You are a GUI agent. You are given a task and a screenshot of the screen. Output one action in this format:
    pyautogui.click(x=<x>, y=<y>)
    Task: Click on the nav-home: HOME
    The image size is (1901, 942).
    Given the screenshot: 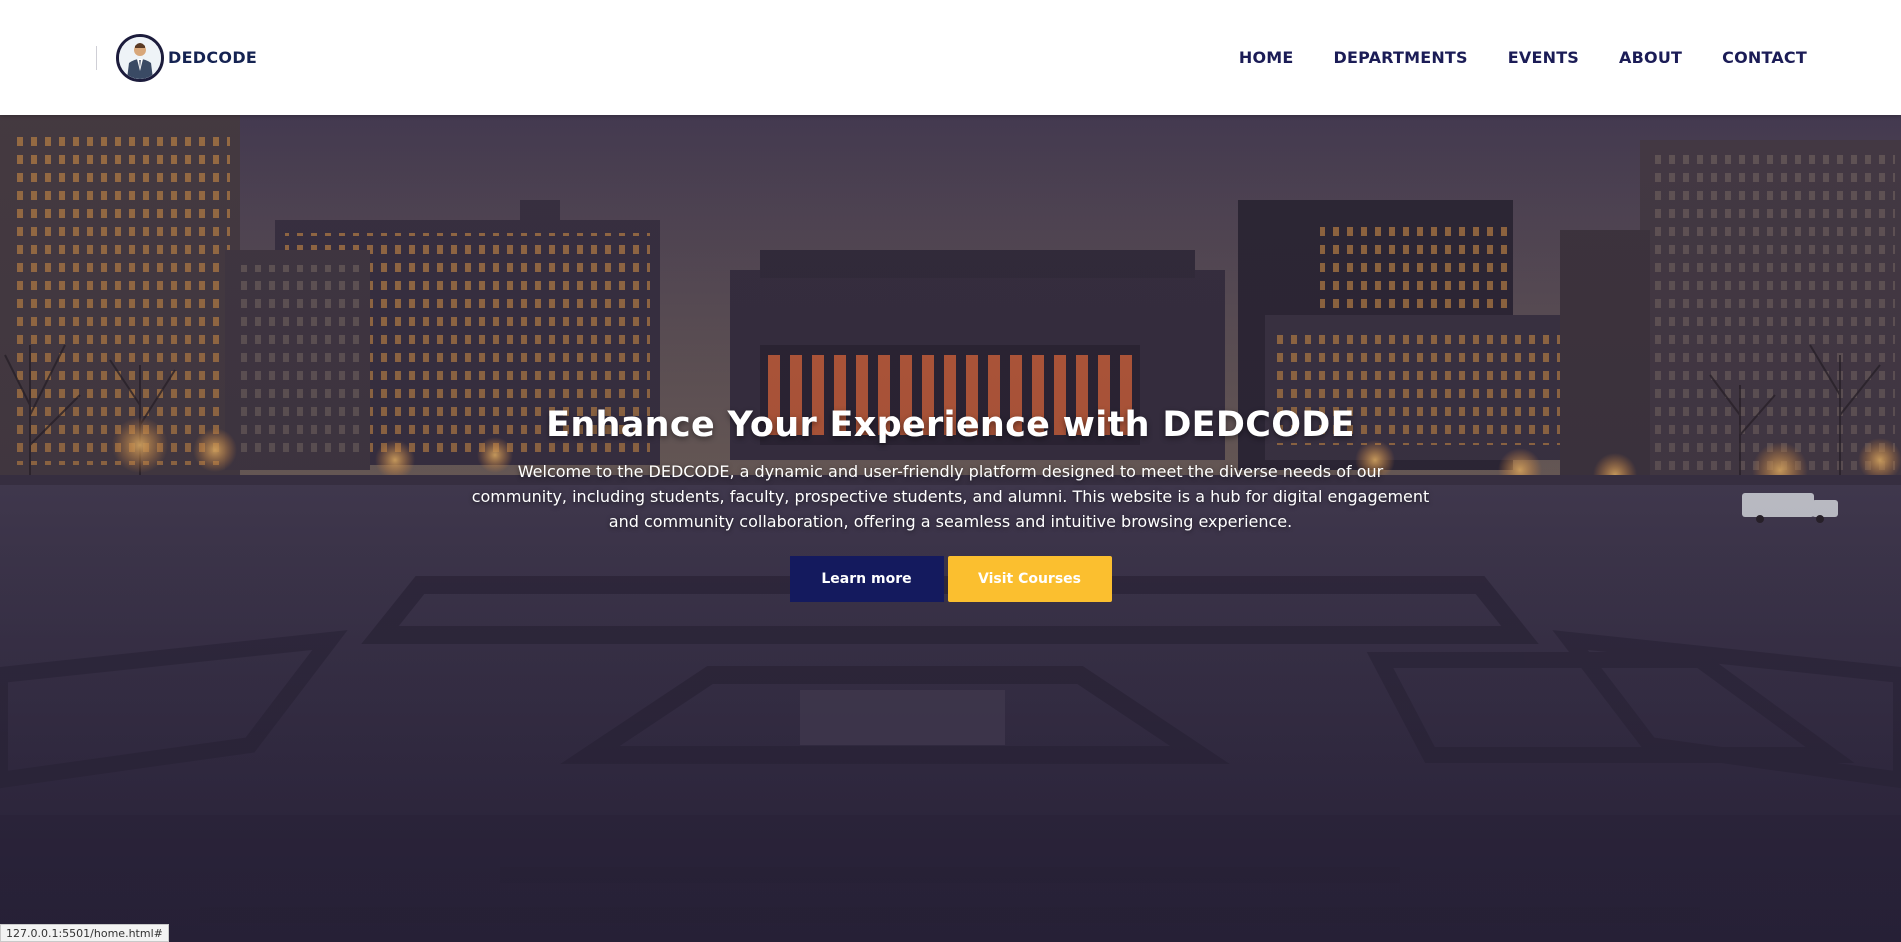 What is the action you would take?
    pyautogui.click(x=1266, y=57)
    